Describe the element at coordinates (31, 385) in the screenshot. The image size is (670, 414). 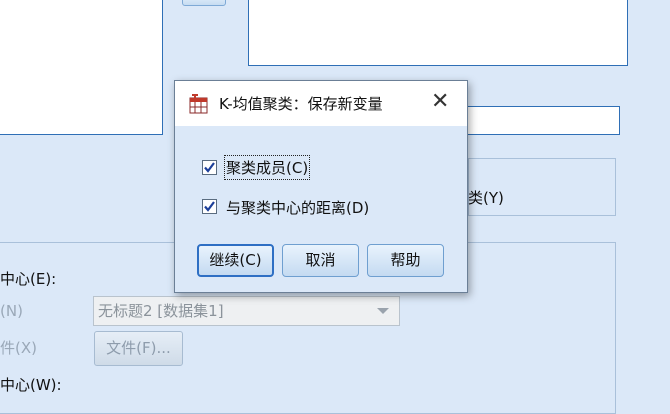
I see `write-centers-label: 中心(W):` at that location.